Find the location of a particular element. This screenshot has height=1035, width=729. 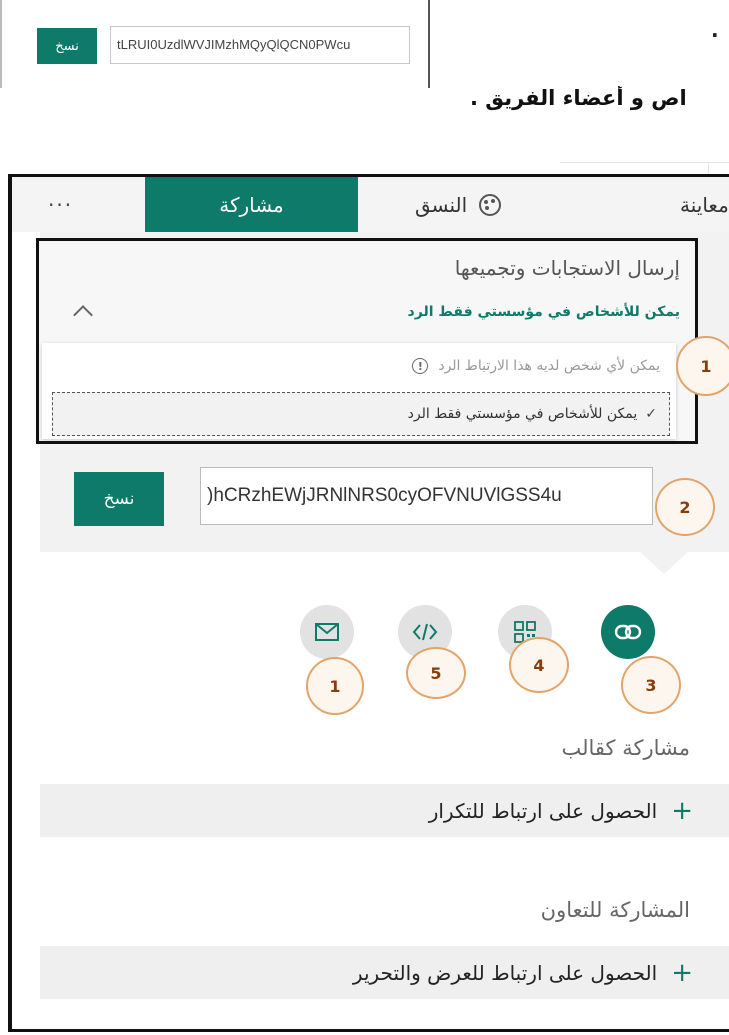

snippet-divider is located at coordinates (429, 44).